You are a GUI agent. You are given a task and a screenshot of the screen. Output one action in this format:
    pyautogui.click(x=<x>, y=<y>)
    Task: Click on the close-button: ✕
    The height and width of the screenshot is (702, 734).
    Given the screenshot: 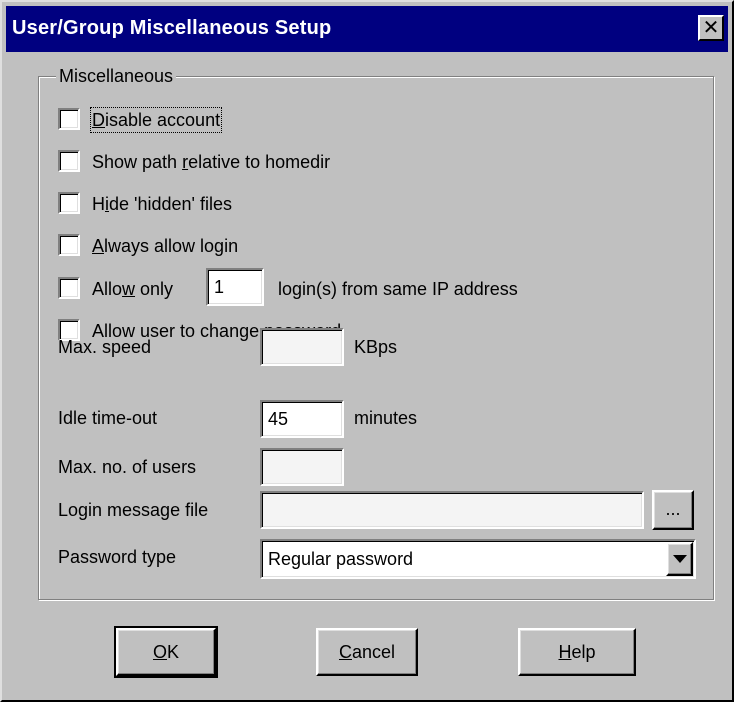 What is the action you would take?
    pyautogui.click(x=711, y=28)
    